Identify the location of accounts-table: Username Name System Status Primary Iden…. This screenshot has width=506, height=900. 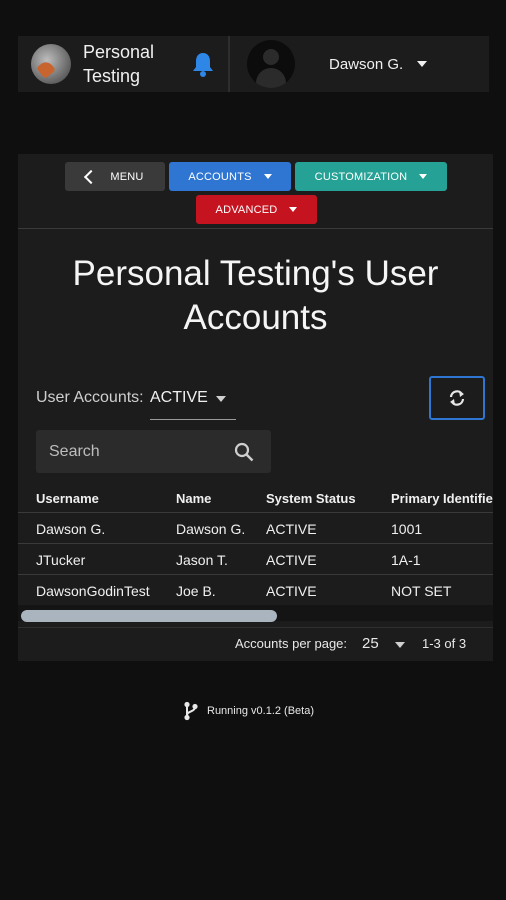
(255, 546).